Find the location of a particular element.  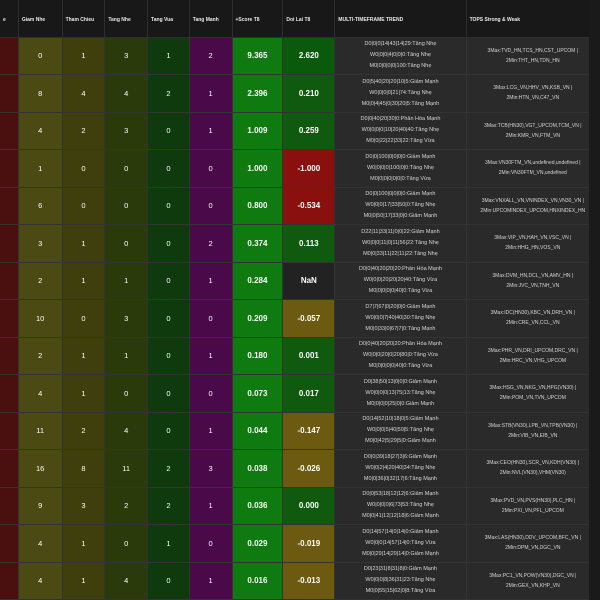

count-cell: 6 is located at coordinates (40, 206).